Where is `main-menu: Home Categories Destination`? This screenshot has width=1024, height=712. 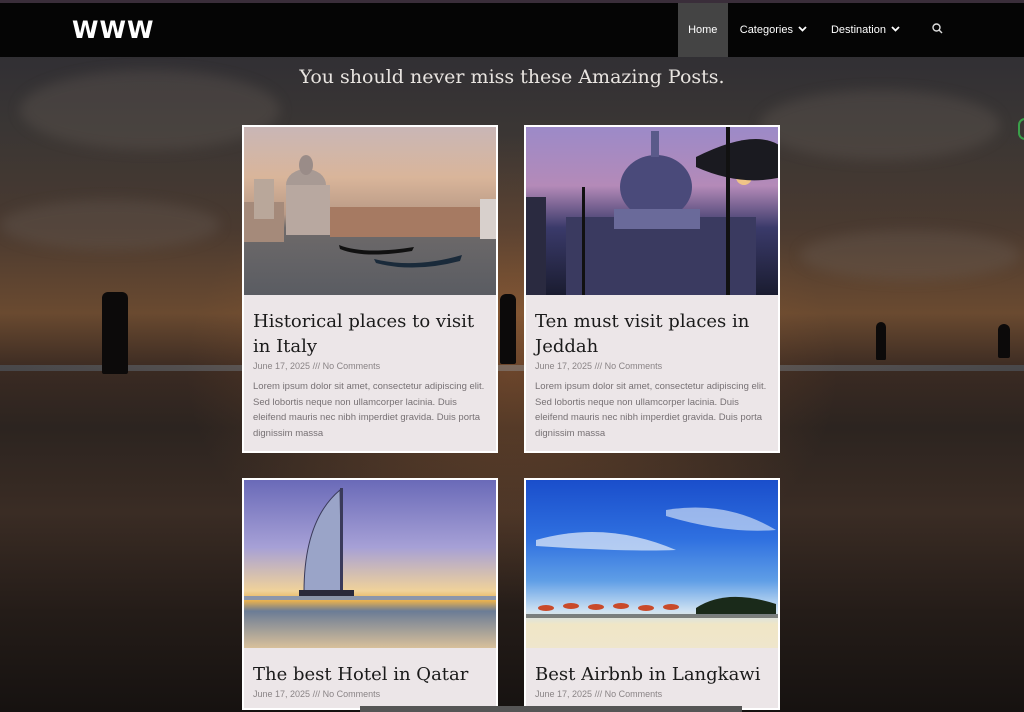
main-menu: Home Categories Destination is located at coordinates (850, 30).